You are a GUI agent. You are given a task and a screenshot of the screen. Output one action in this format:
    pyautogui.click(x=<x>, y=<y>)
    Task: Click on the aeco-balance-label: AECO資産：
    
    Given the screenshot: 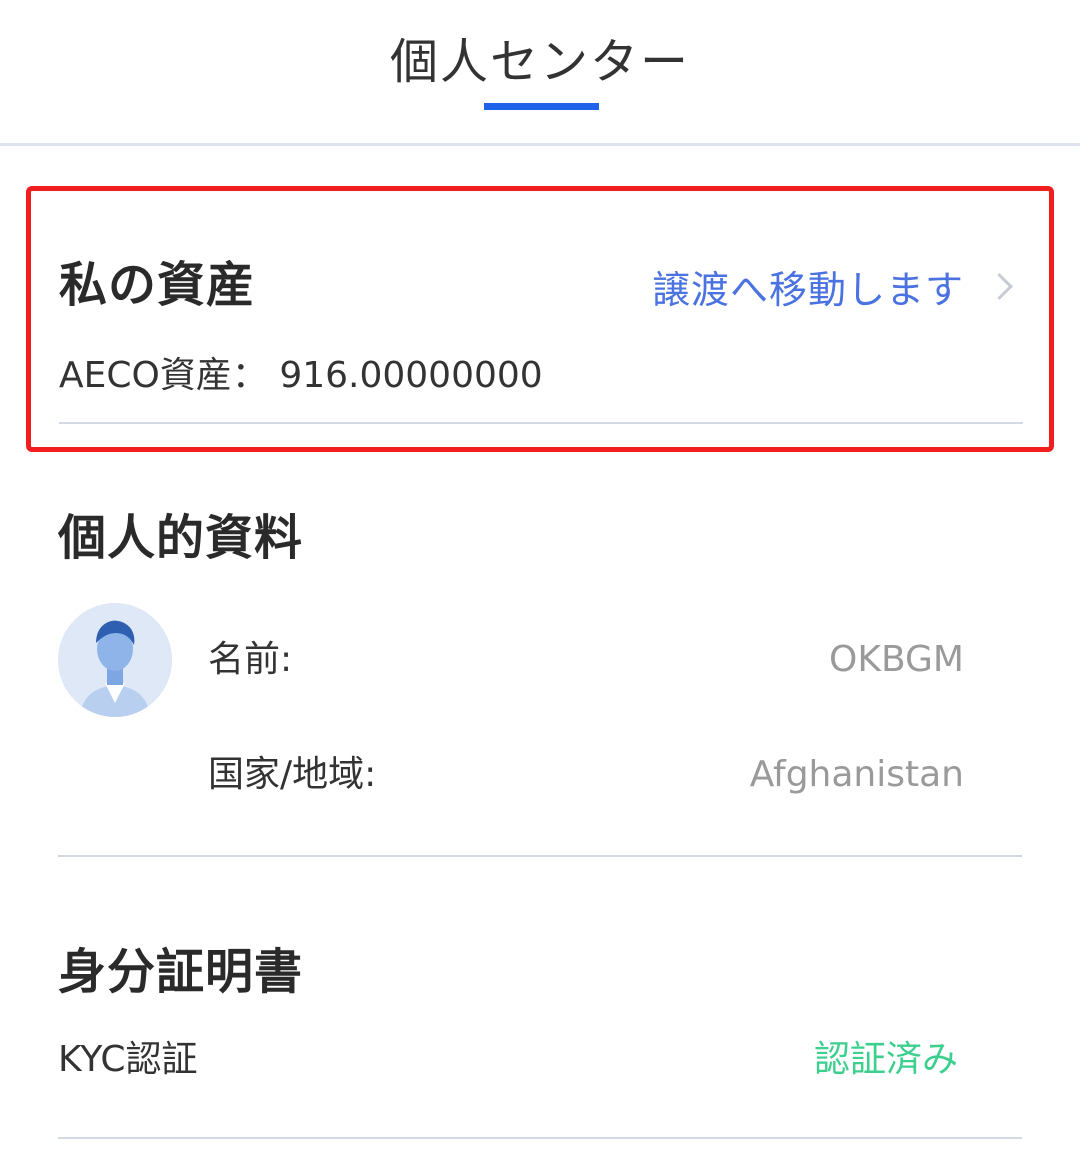 What is the action you would take?
    pyautogui.click(x=163, y=375)
    